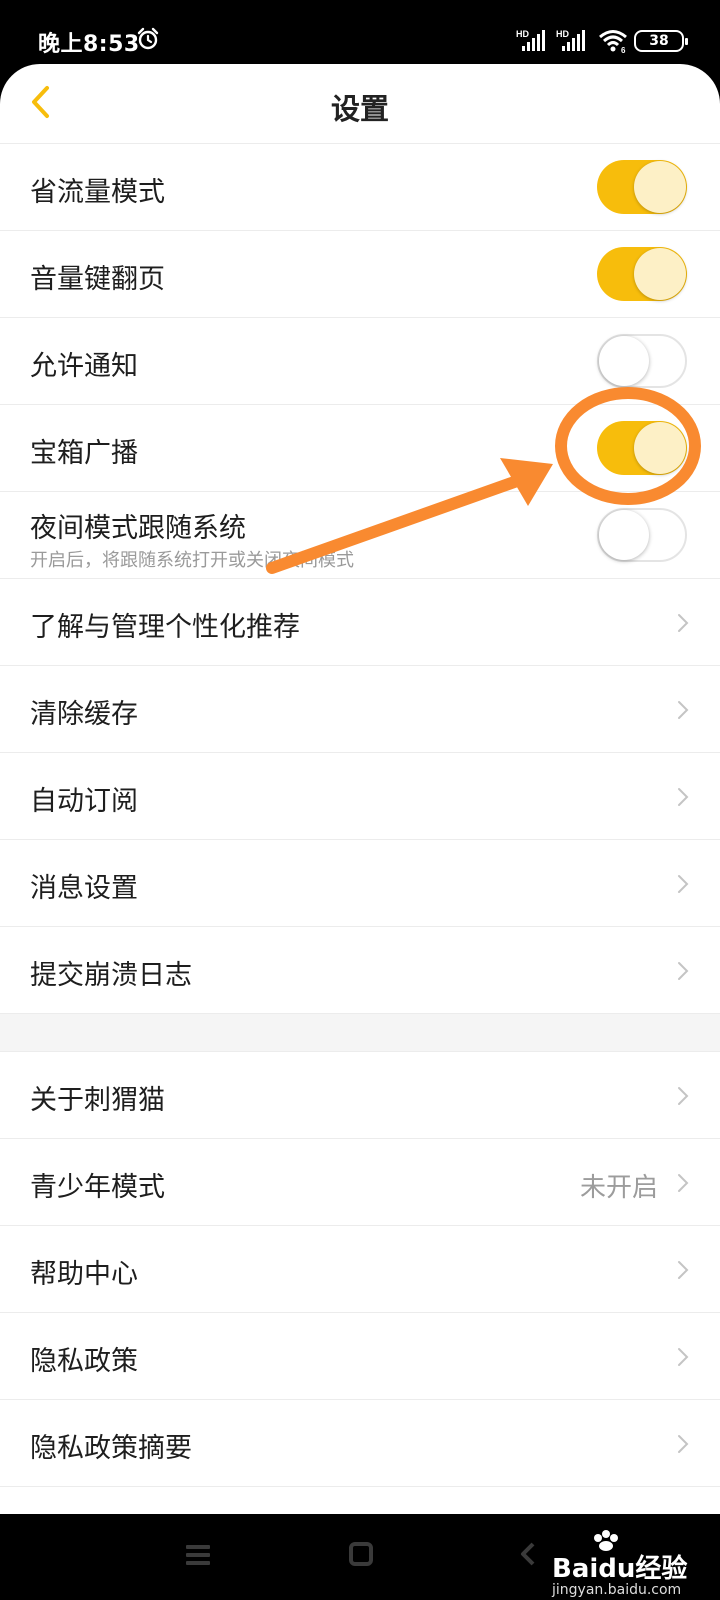  What do you see at coordinates (89, 44) in the screenshot?
I see `status-time: 晚上8:53` at bounding box center [89, 44].